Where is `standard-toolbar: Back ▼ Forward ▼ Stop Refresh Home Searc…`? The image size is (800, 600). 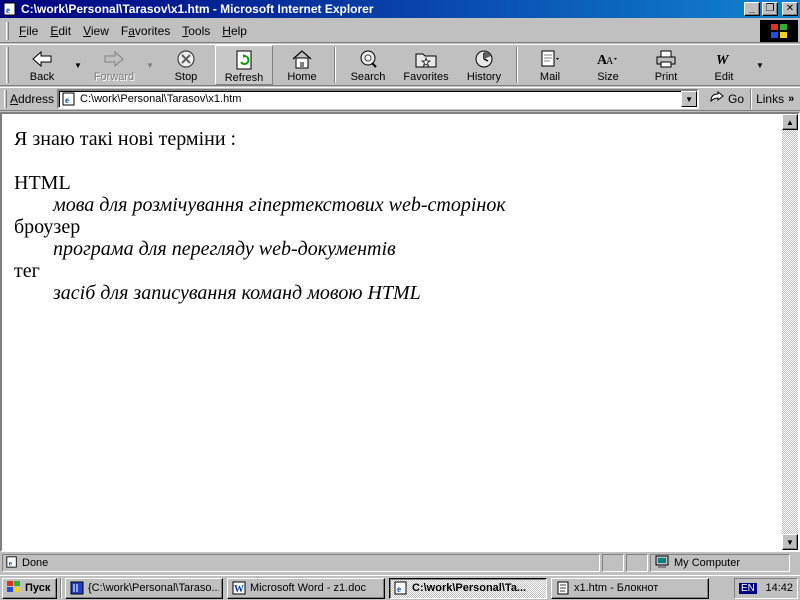
standard-toolbar: Back ▼ Forward ▼ Stop Refresh Home Searc… is located at coordinates (400, 65).